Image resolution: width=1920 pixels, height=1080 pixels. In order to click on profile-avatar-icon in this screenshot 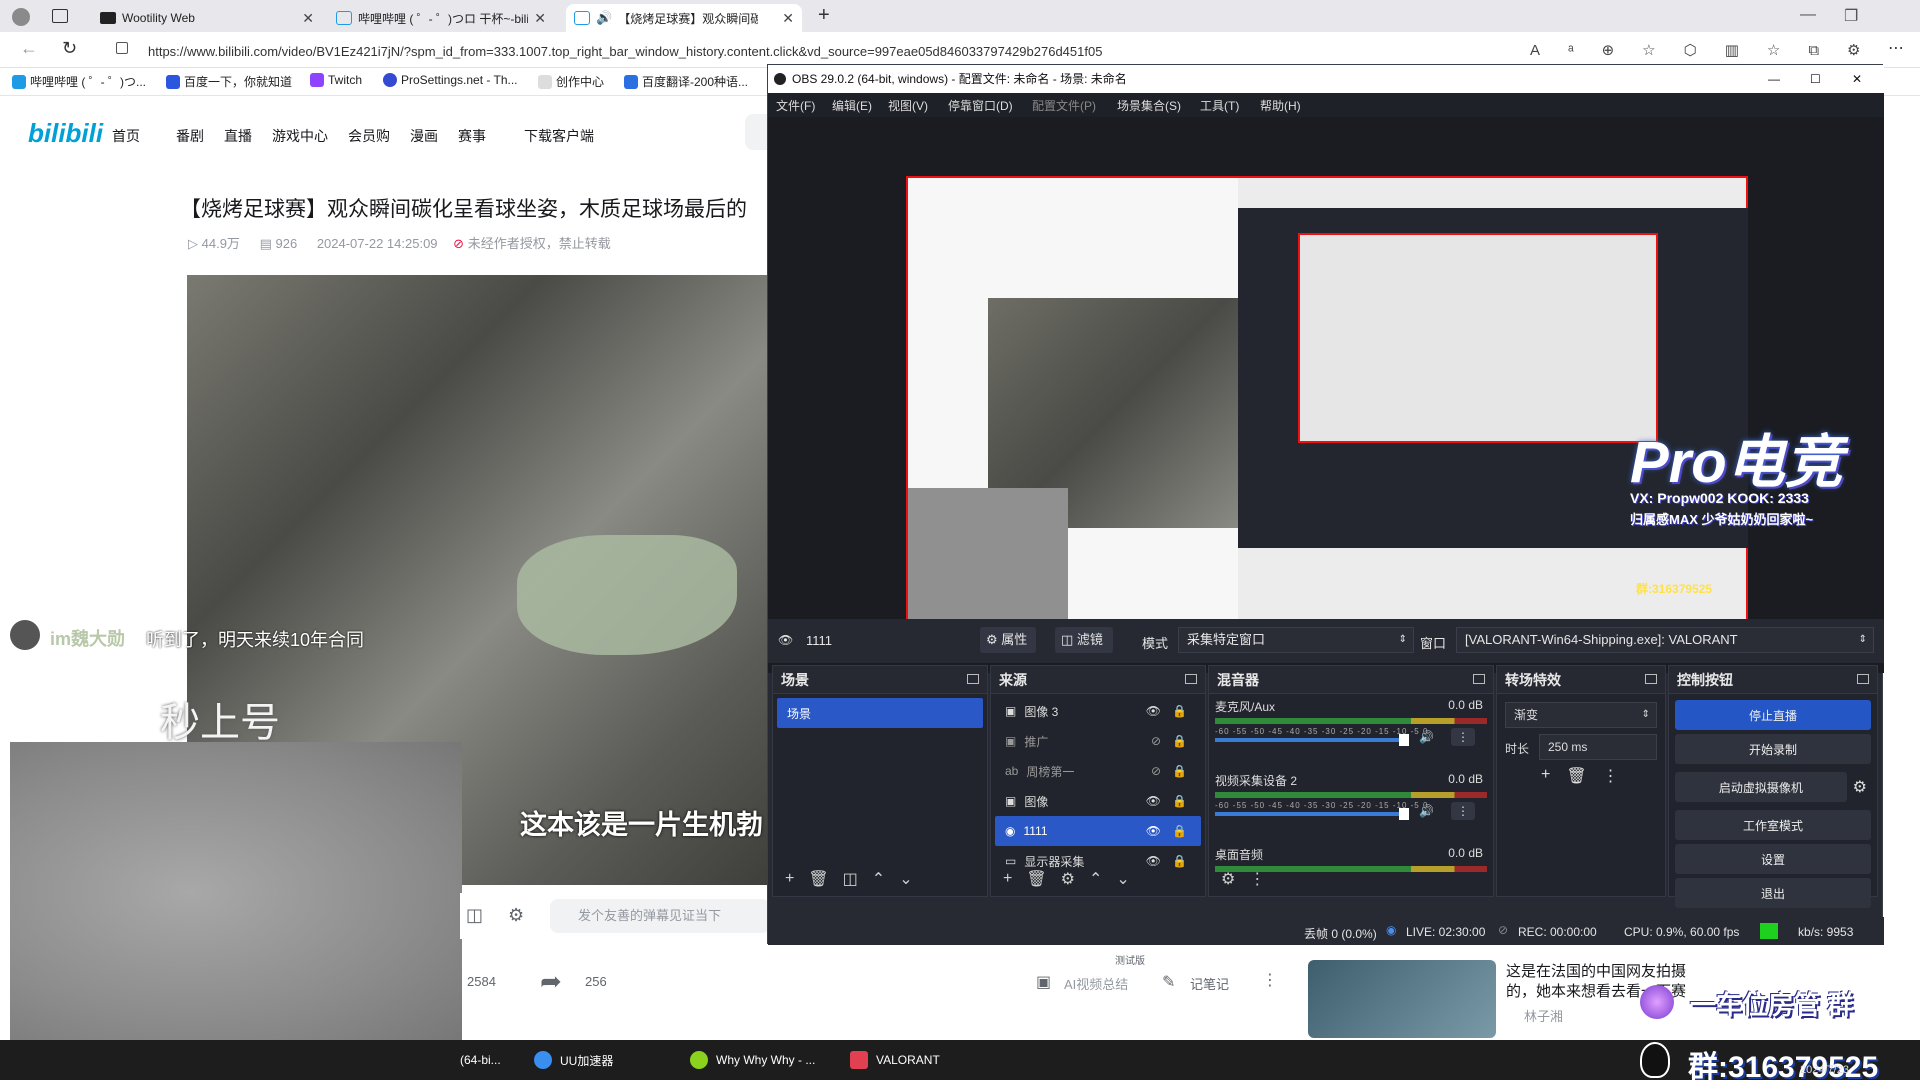, I will do `click(21, 17)`.